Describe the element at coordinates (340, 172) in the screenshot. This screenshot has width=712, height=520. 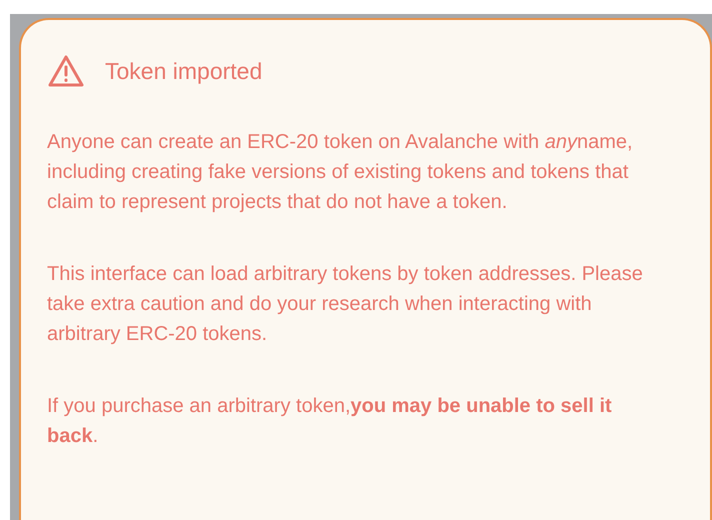
I see `warning-paragraph: Anyone can create an ERC-20 token on Avalanche with anyname, including creating fake versions of existing tokens and tokens that claim to represent projects that do not have a token.` at that location.